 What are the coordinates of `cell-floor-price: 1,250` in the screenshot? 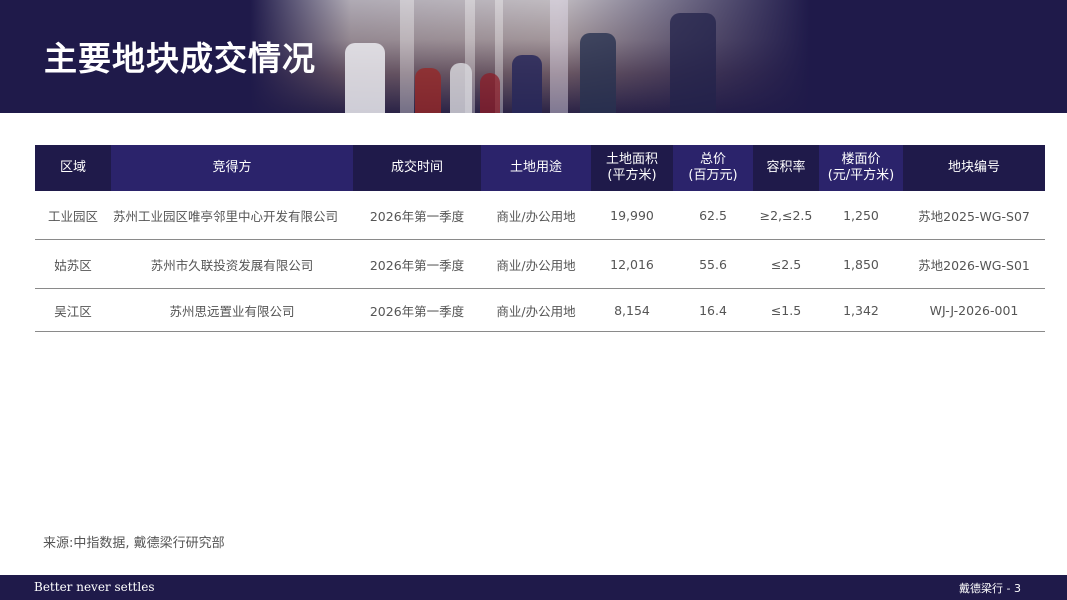 It's located at (861, 215).